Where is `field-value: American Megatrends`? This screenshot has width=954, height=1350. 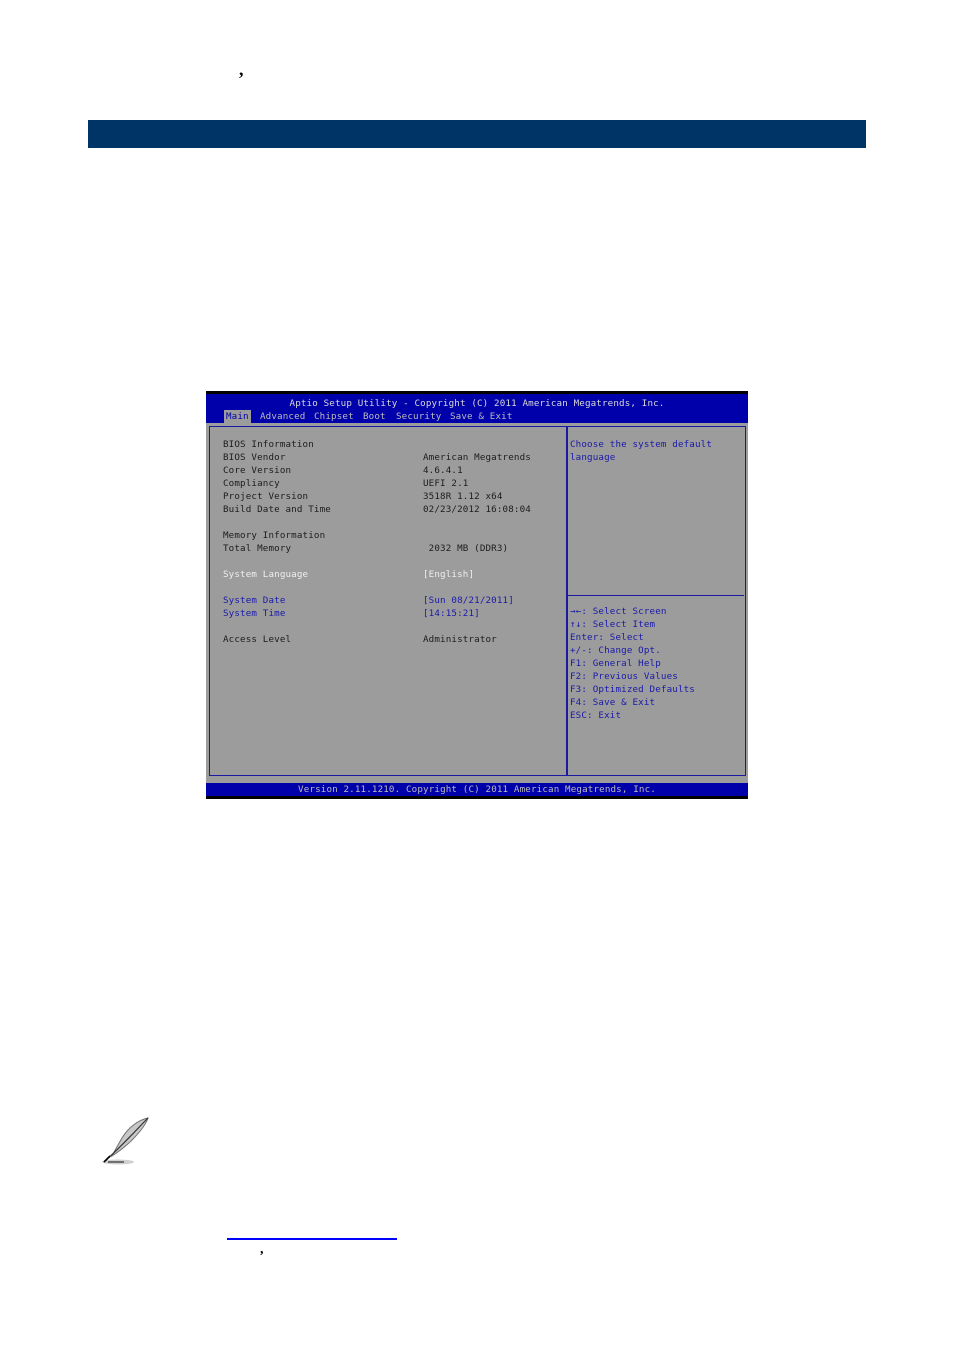 field-value: American Megatrends is located at coordinates (477, 457).